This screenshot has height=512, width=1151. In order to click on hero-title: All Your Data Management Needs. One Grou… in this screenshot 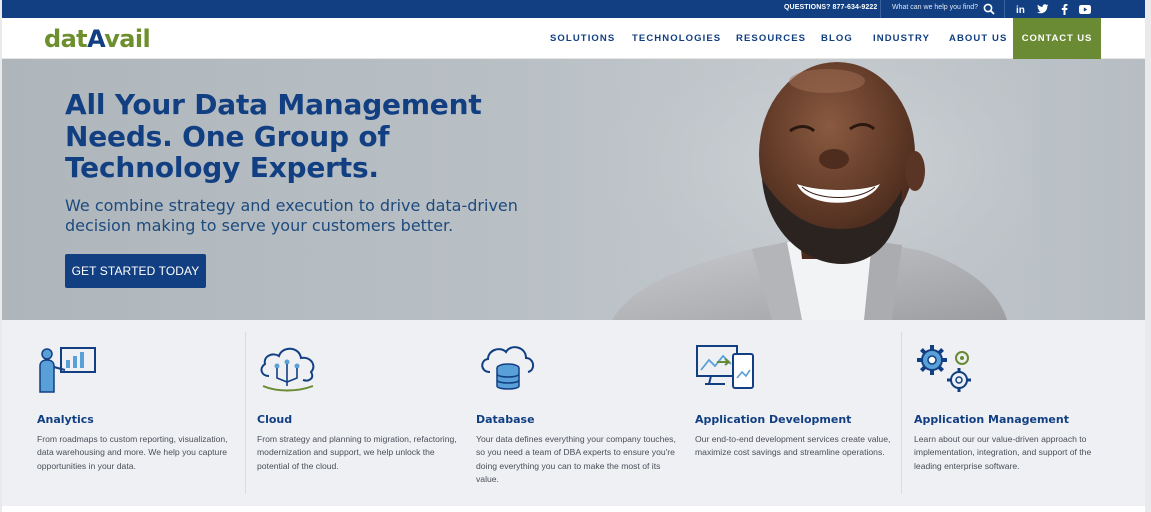, I will do `click(273, 136)`.